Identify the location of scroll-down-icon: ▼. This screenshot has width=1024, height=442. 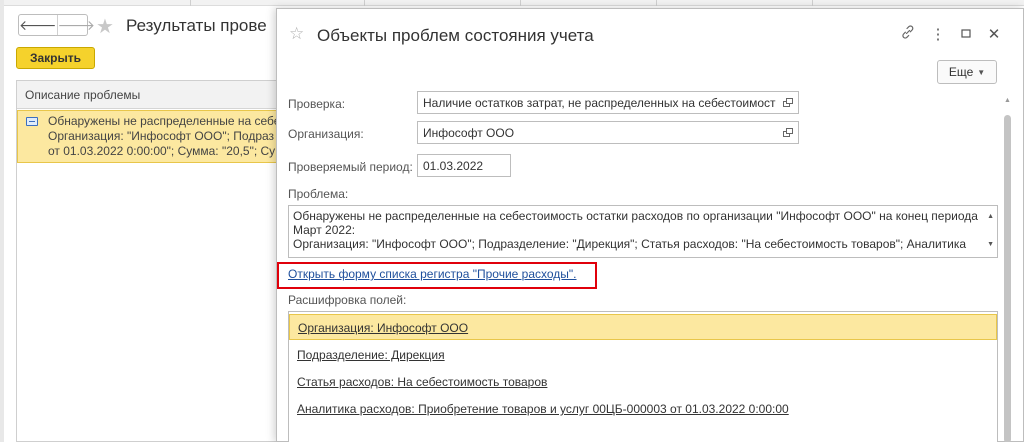
(990, 245).